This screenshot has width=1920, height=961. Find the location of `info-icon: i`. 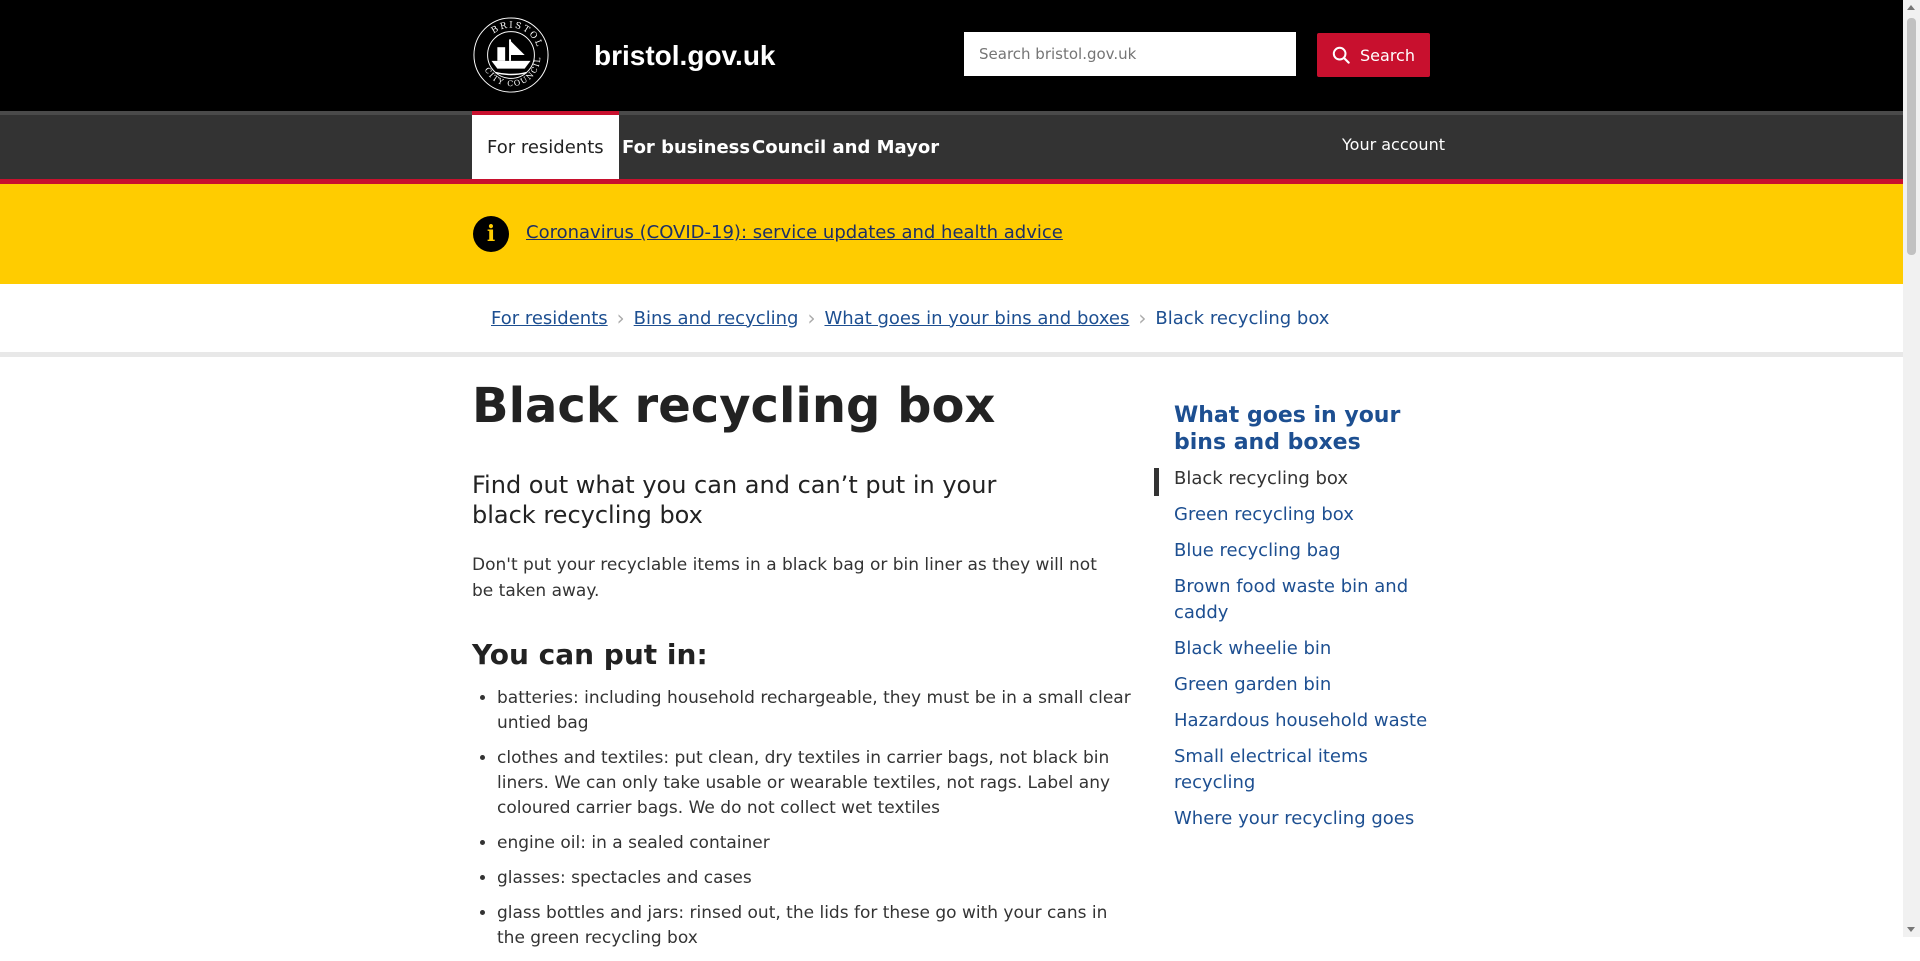

info-icon: i is located at coordinates (491, 234).